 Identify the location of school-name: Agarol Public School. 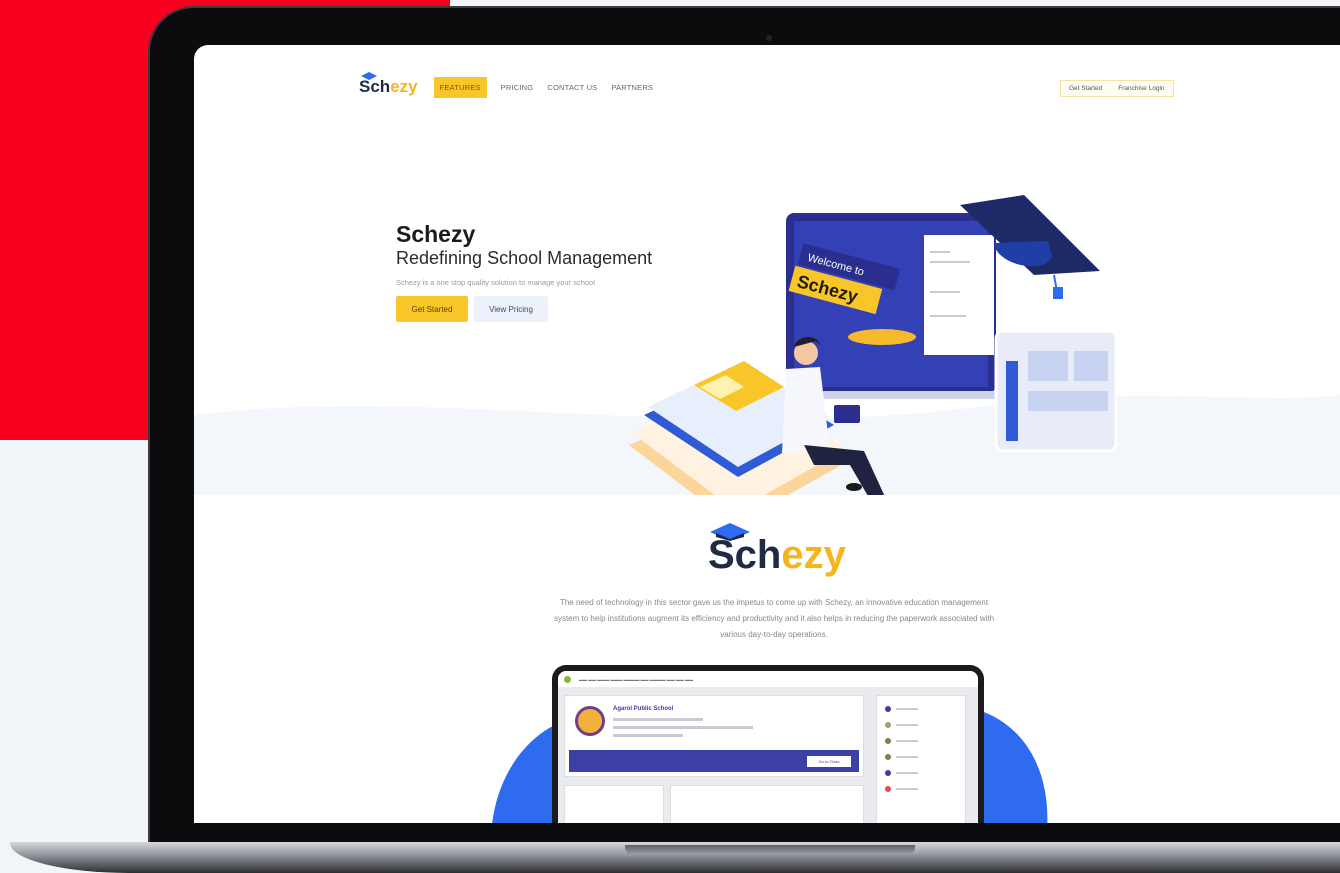
(643, 709).